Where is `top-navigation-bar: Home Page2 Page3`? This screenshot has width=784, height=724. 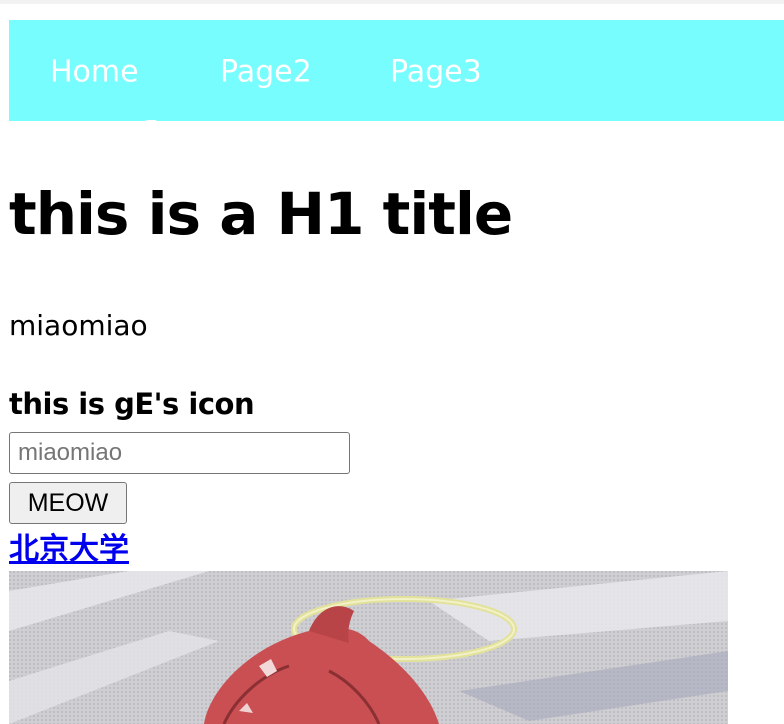 top-navigation-bar: Home Page2 Page3 is located at coordinates (396, 73).